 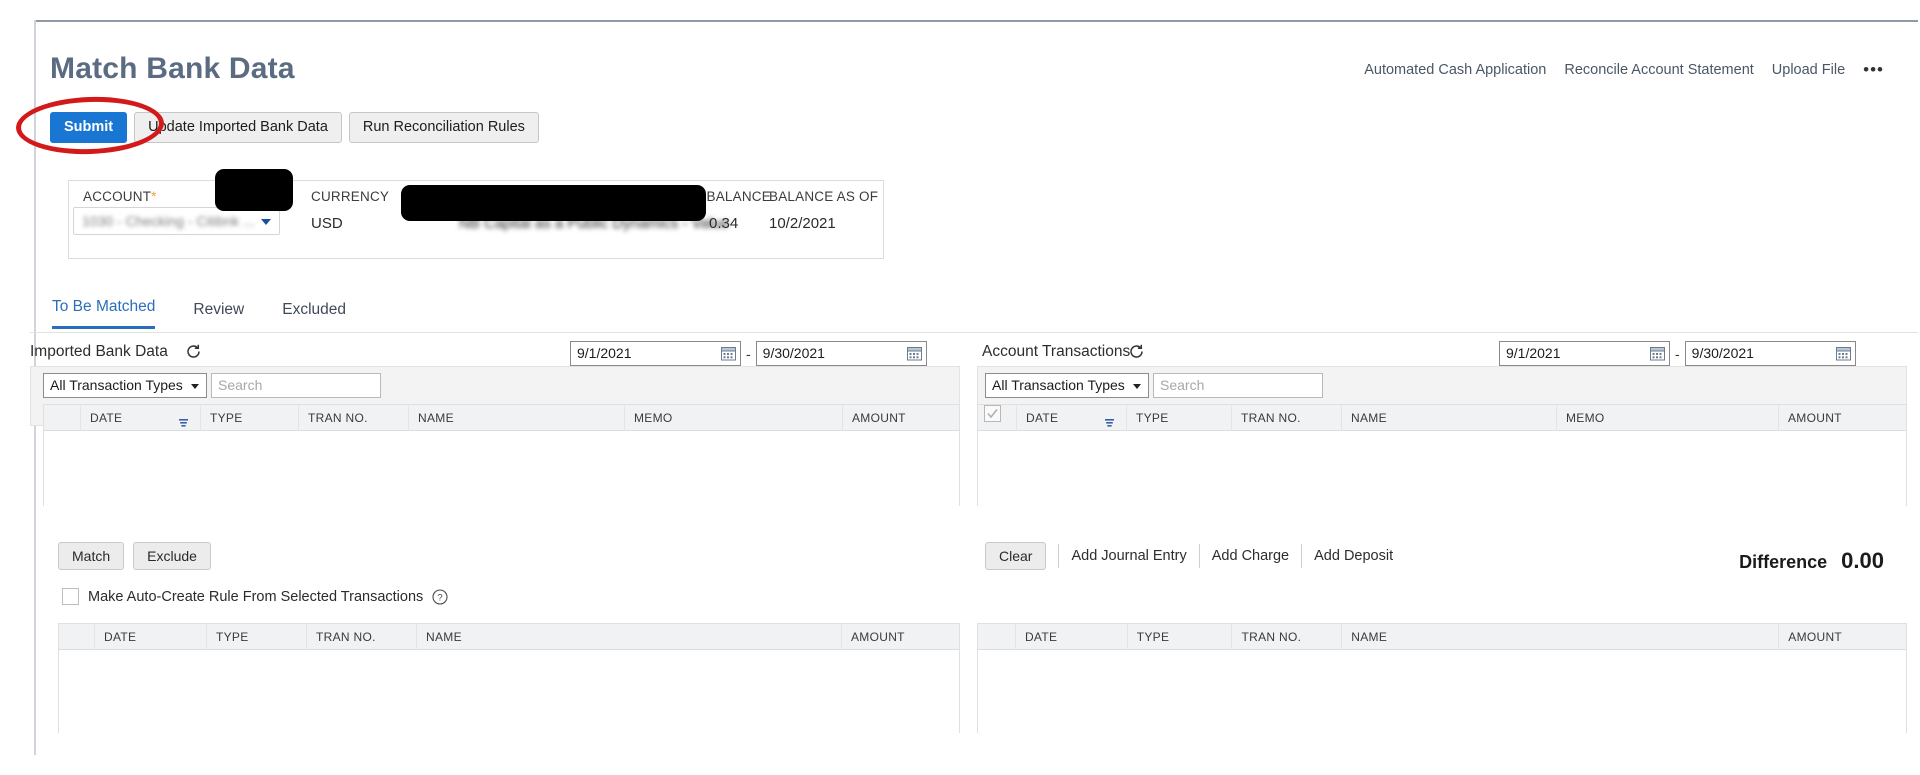 What do you see at coordinates (1658, 70) in the screenshot?
I see `link-reconcile-account-statement: Reconcile Account Statement` at bounding box center [1658, 70].